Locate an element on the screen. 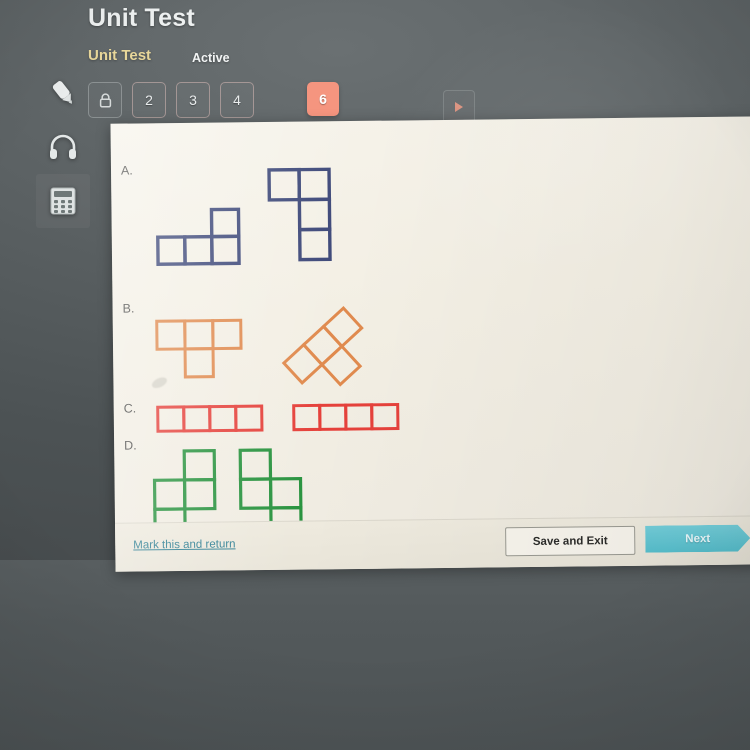  calculator-tool is located at coordinates (63, 201).